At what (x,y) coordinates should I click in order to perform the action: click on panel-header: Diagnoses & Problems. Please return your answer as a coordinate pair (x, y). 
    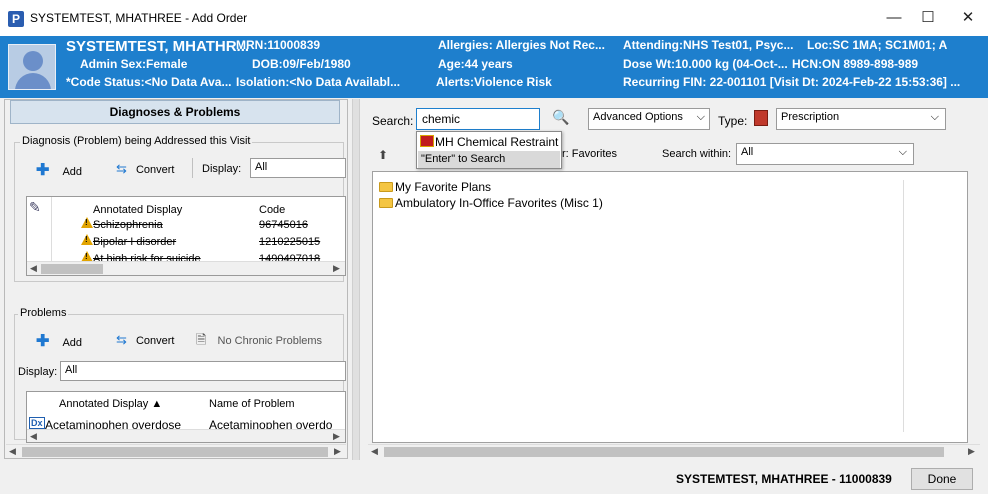
    Looking at the image, I should click on (175, 112).